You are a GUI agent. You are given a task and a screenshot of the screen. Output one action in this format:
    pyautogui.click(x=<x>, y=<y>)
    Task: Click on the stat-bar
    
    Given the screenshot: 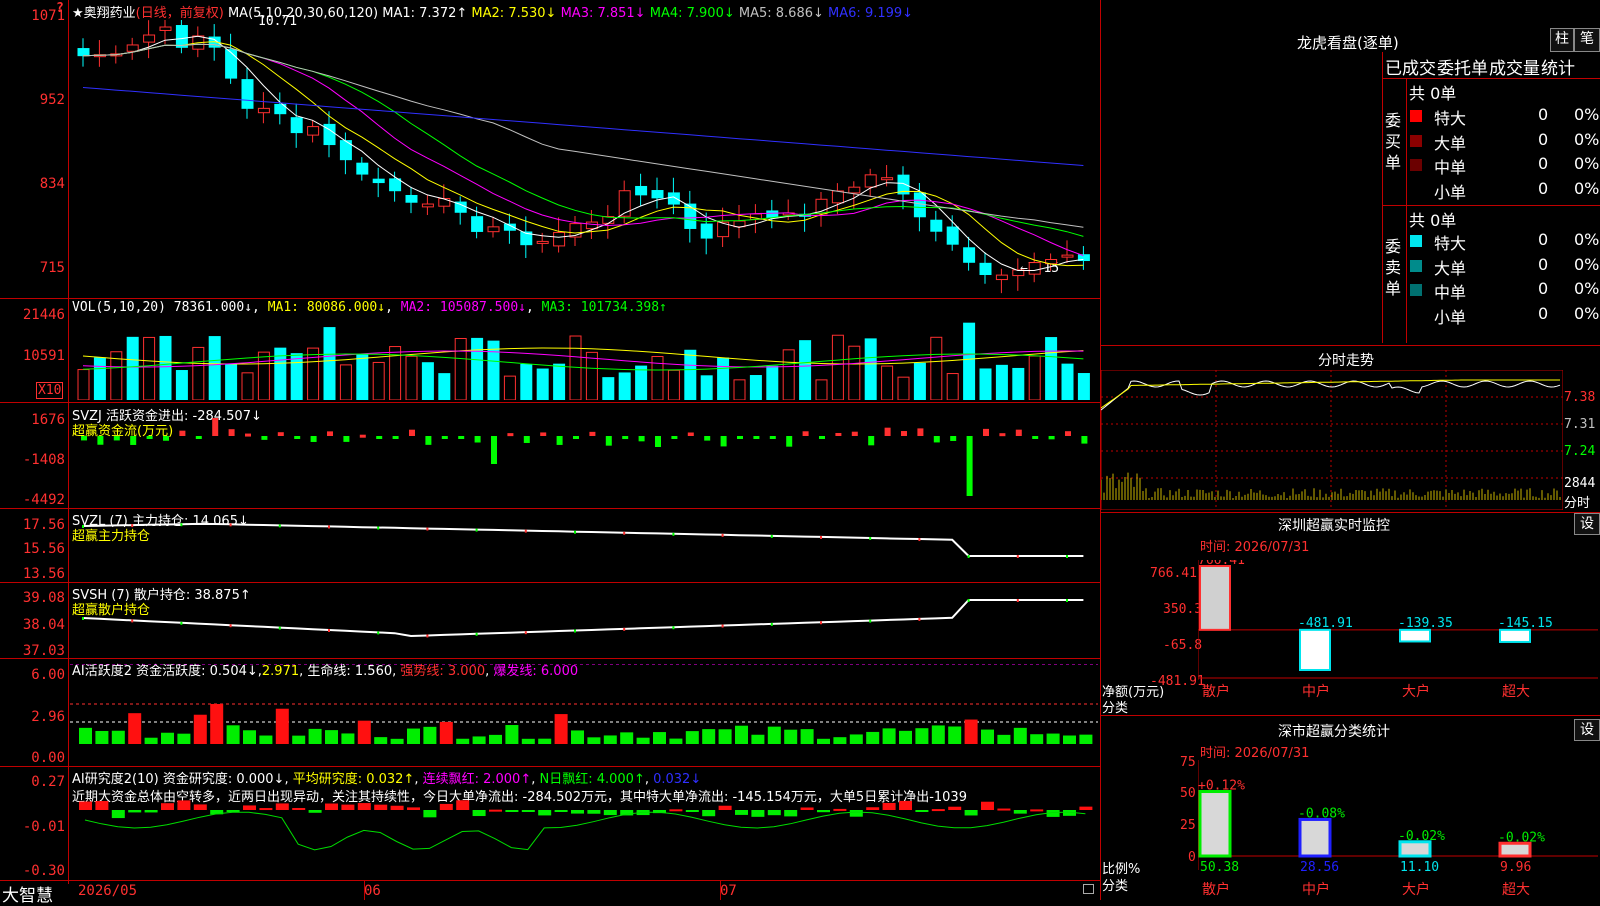 What is the action you would take?
    pyautogui.click(x=1415, y=849)
    